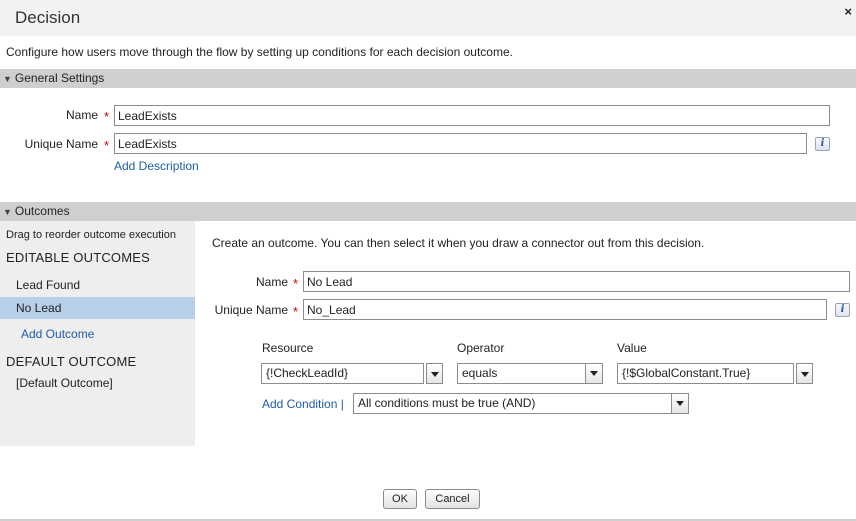 This screenshot has height=521, width=856. Describe the element at coordinates (59, 78) in the screenshot. I see `general-settings-title: General Settings` at that location.